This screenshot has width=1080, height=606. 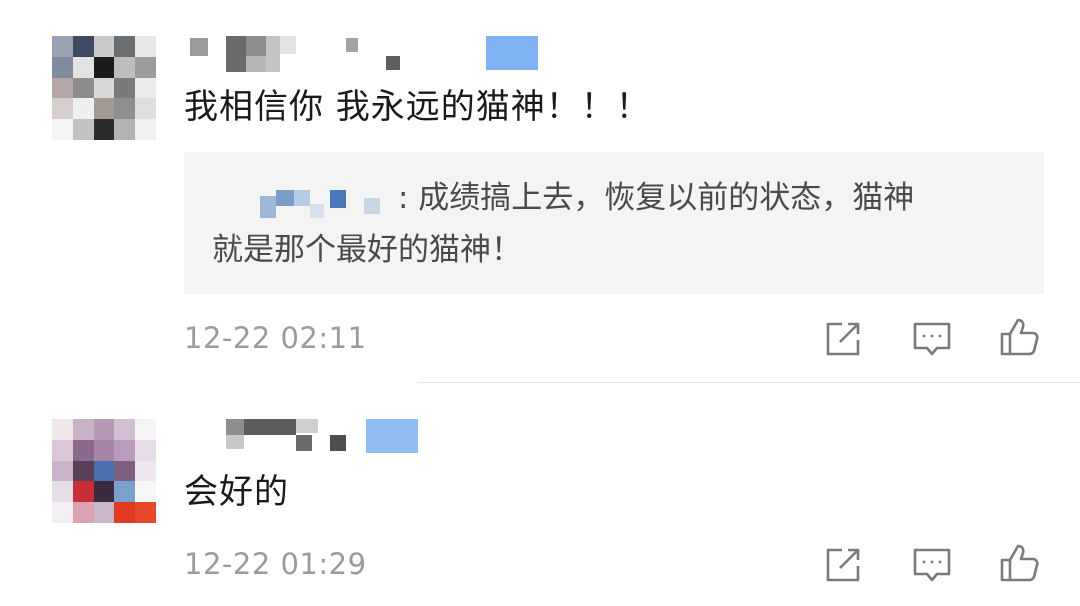 I want to click on reply-quote-text-line1: : 成绩搞上去，恢复以前的状态，猫神, so click(x=656, y=198).